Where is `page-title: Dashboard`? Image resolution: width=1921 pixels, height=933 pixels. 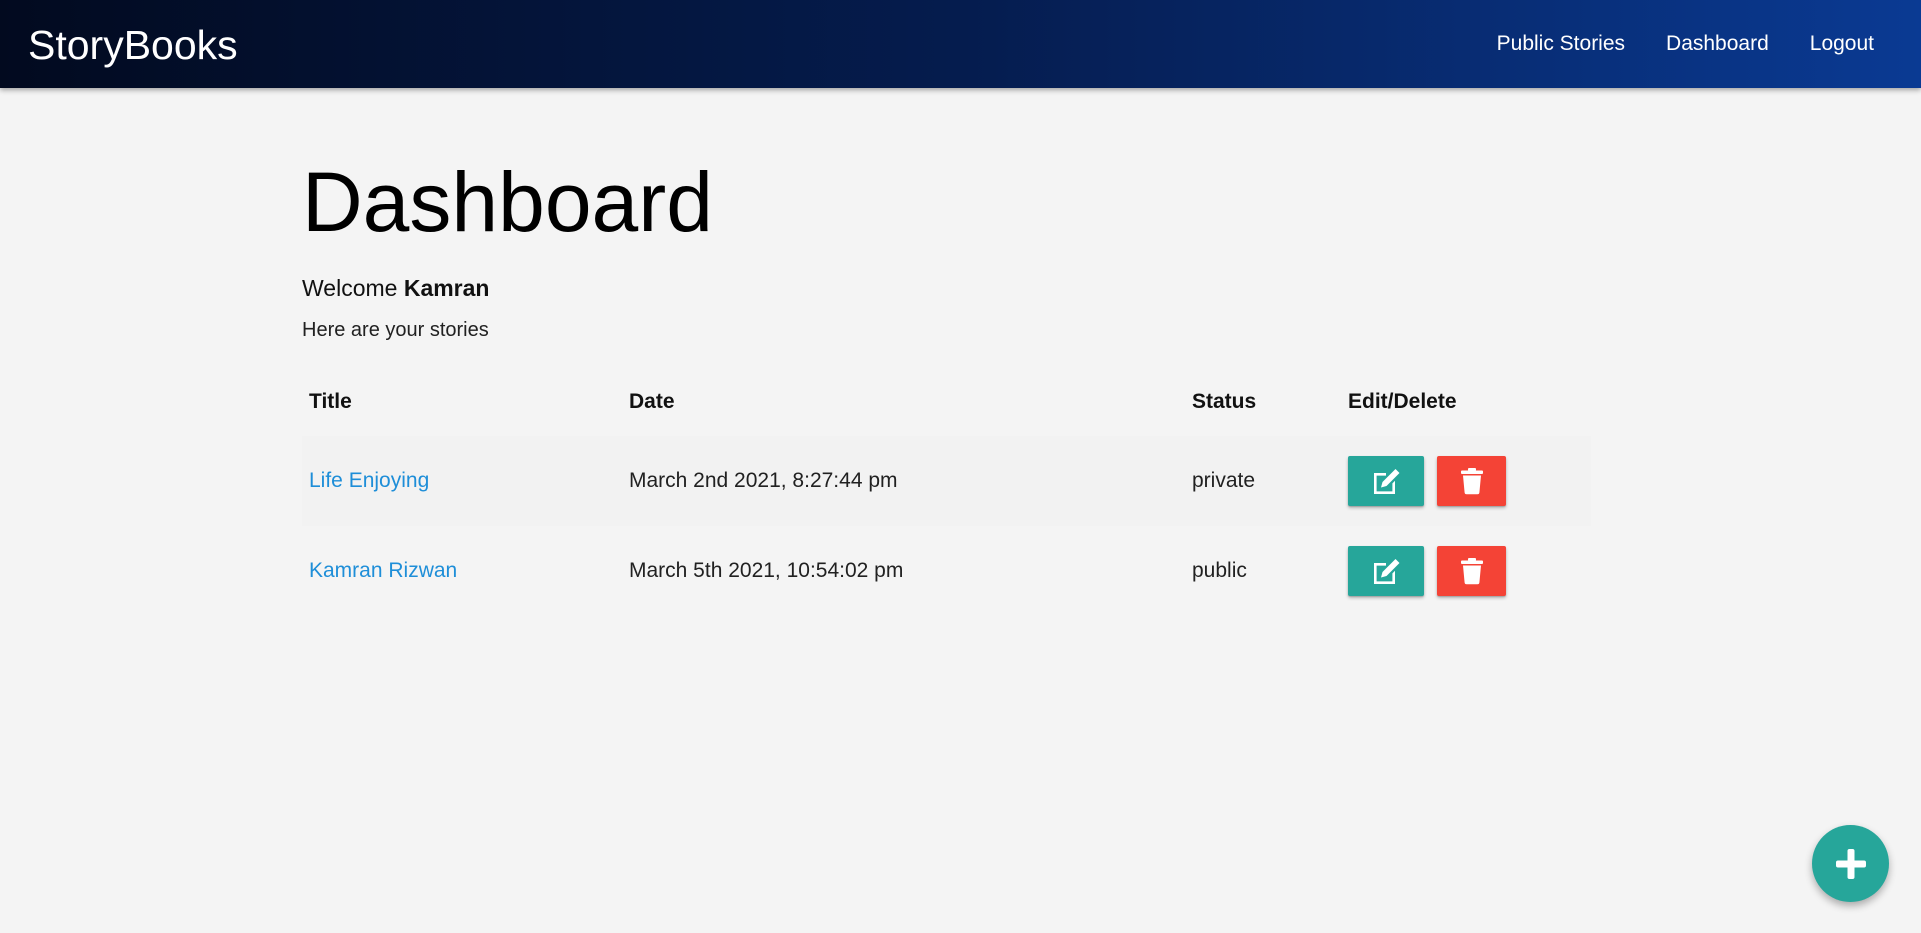 page-title: Dashboard is located at coordinates (507, 202).